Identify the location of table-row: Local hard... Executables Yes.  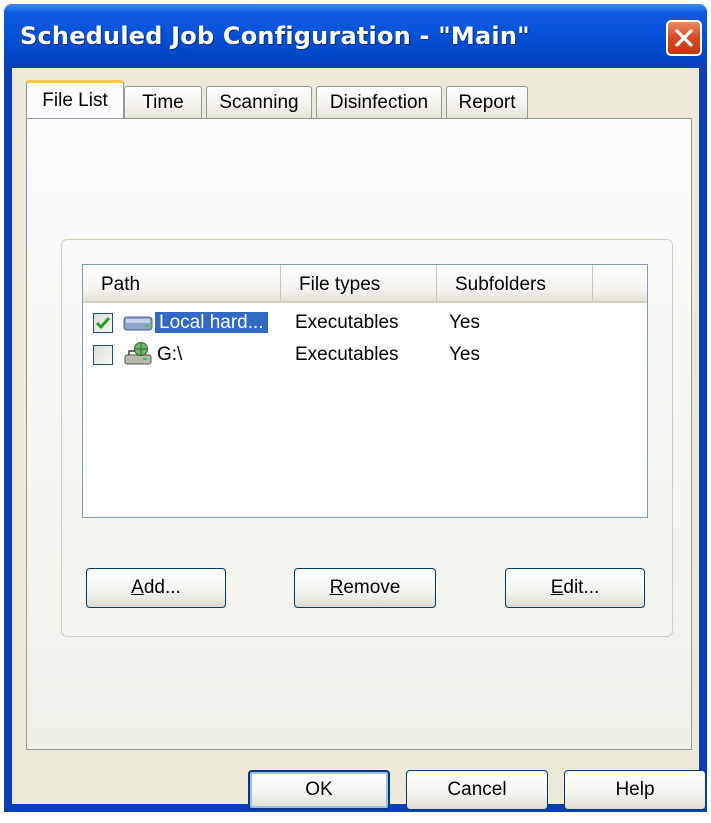
(365, 323).